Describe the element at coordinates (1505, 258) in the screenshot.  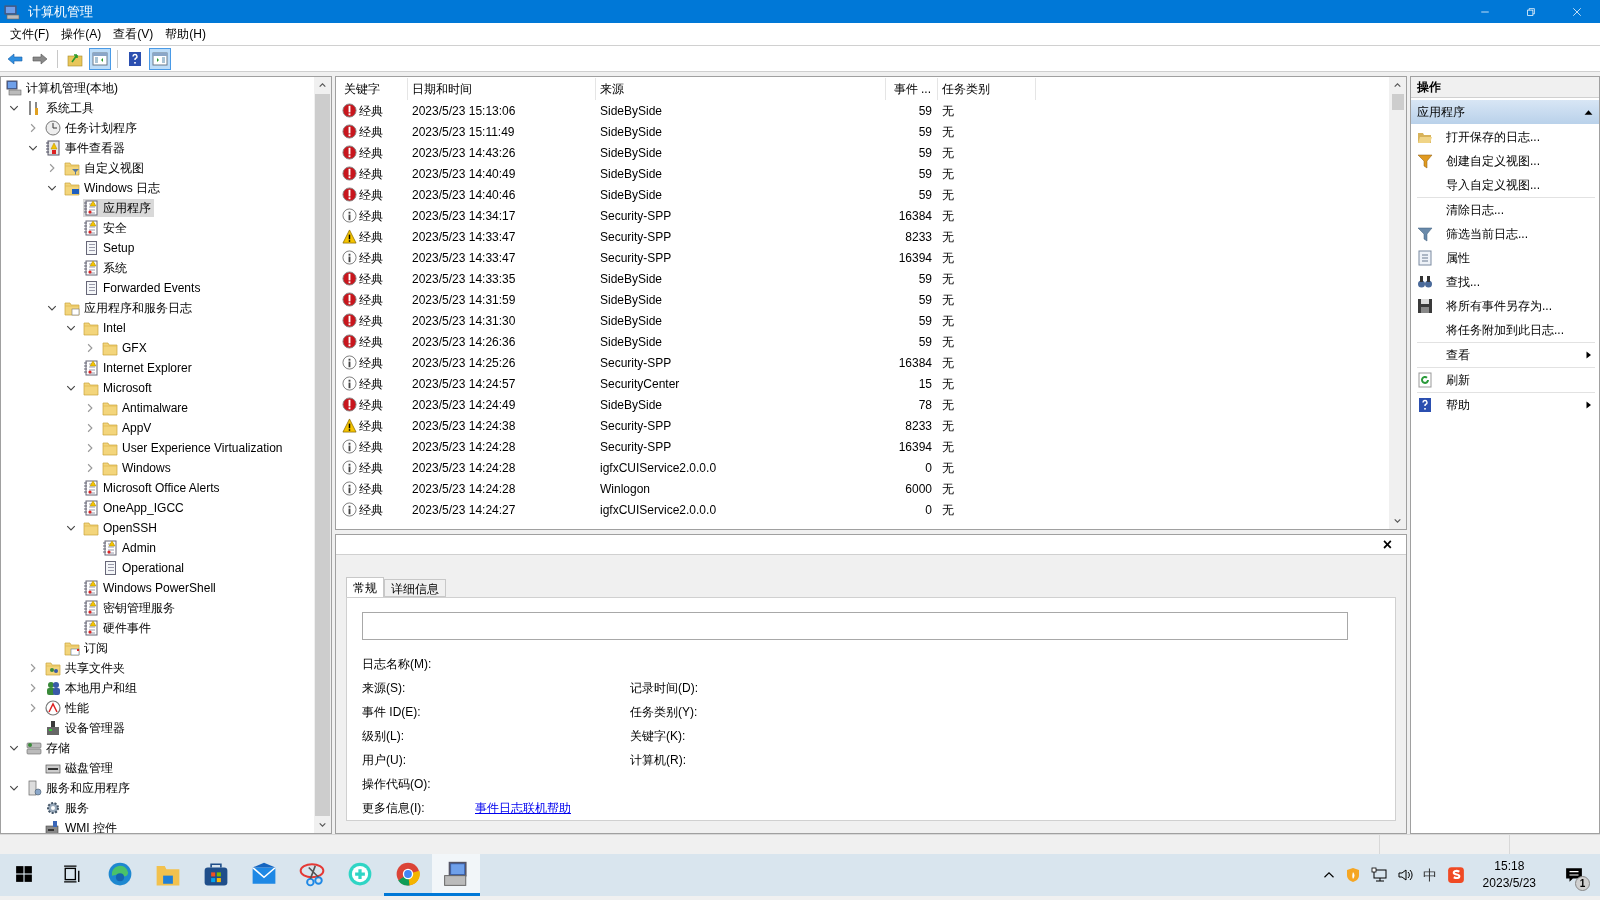
I see `action-item: 属性` at that location.